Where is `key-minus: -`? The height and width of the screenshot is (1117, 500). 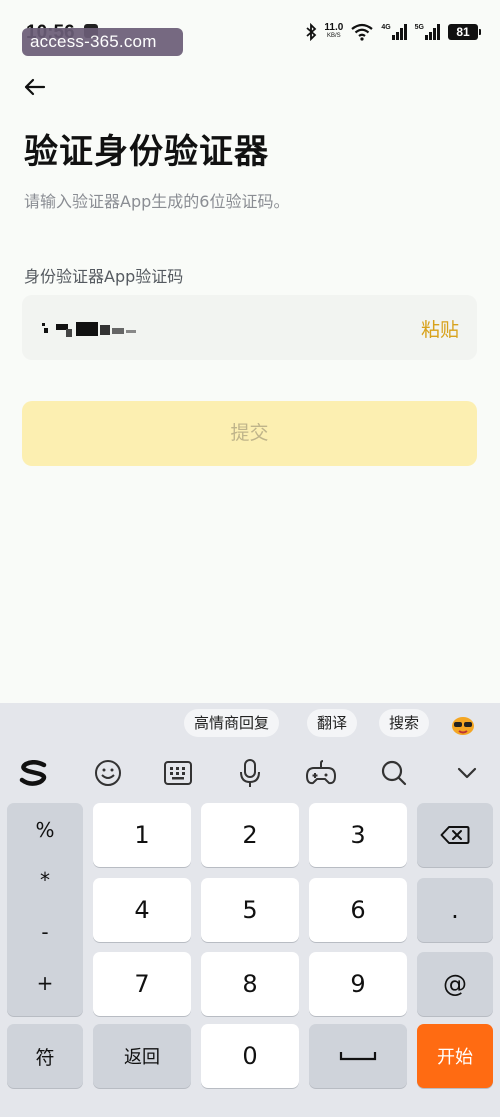 key-minus: - is located at coordinates (45, 932).